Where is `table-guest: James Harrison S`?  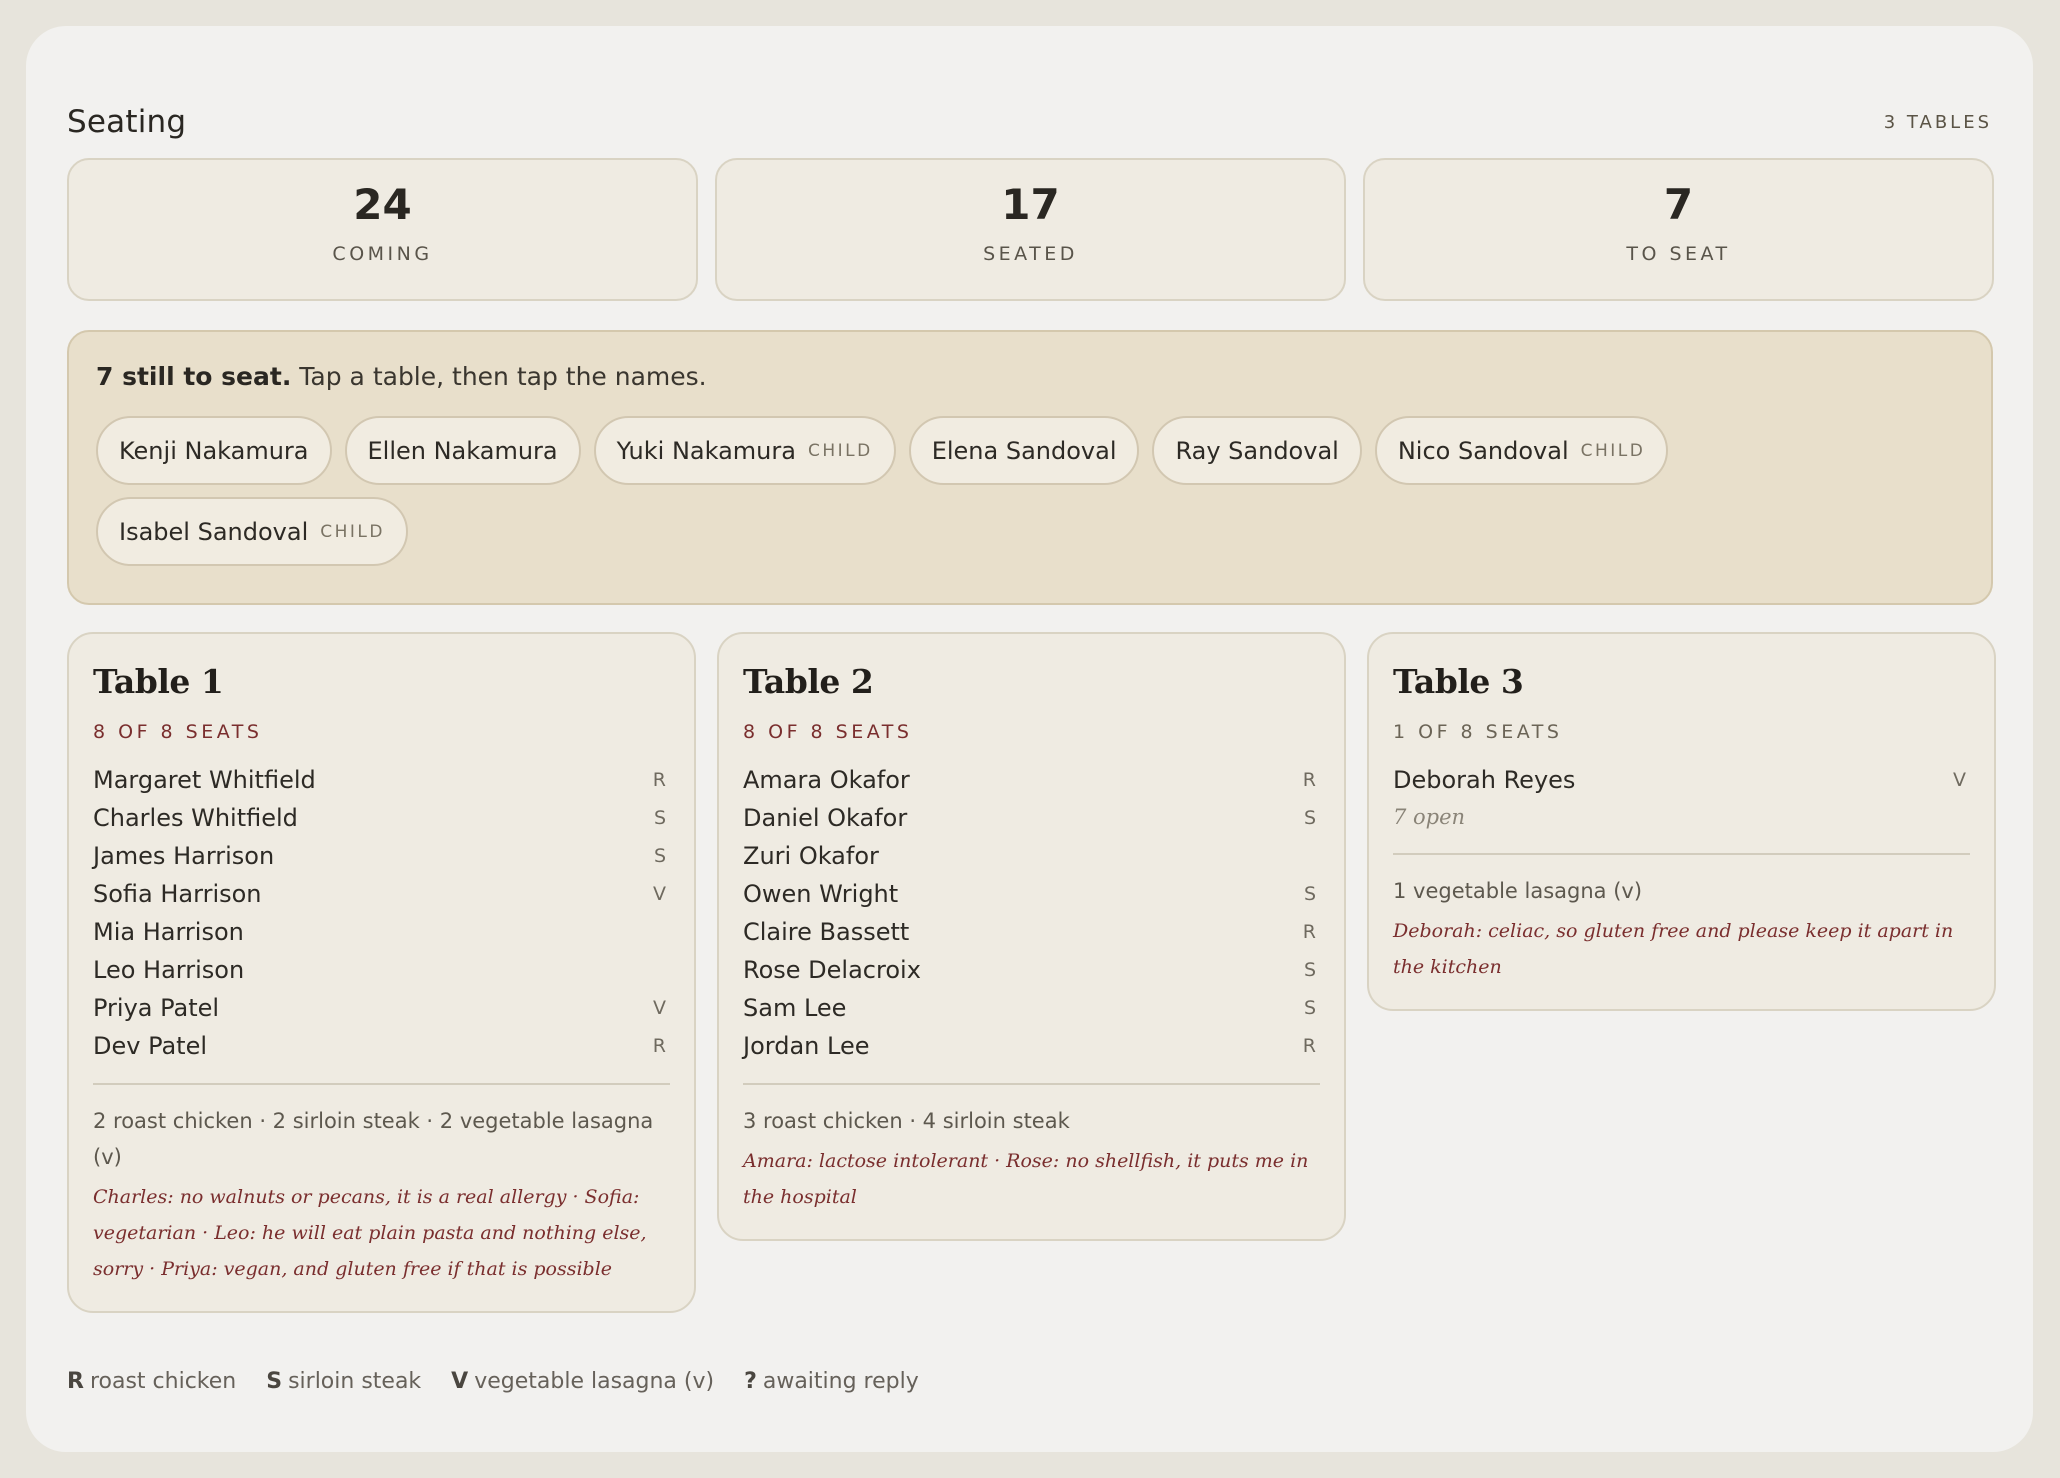
table-guest: James Harrison S is located at coordinates (381, 856).